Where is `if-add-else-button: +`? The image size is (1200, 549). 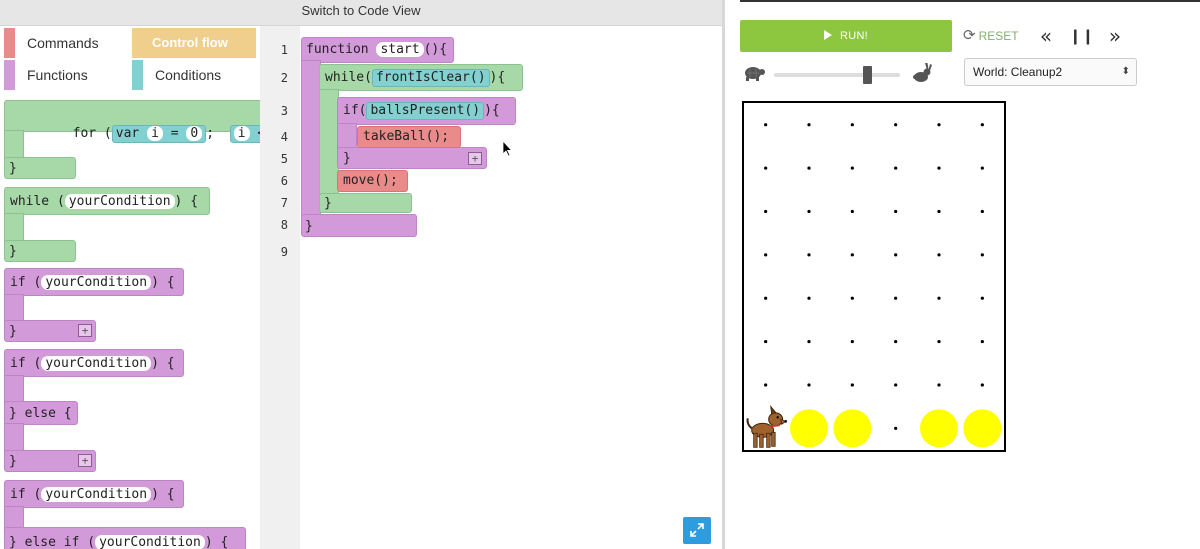
if-add-else-button: + is located at coordinates (85, 330).